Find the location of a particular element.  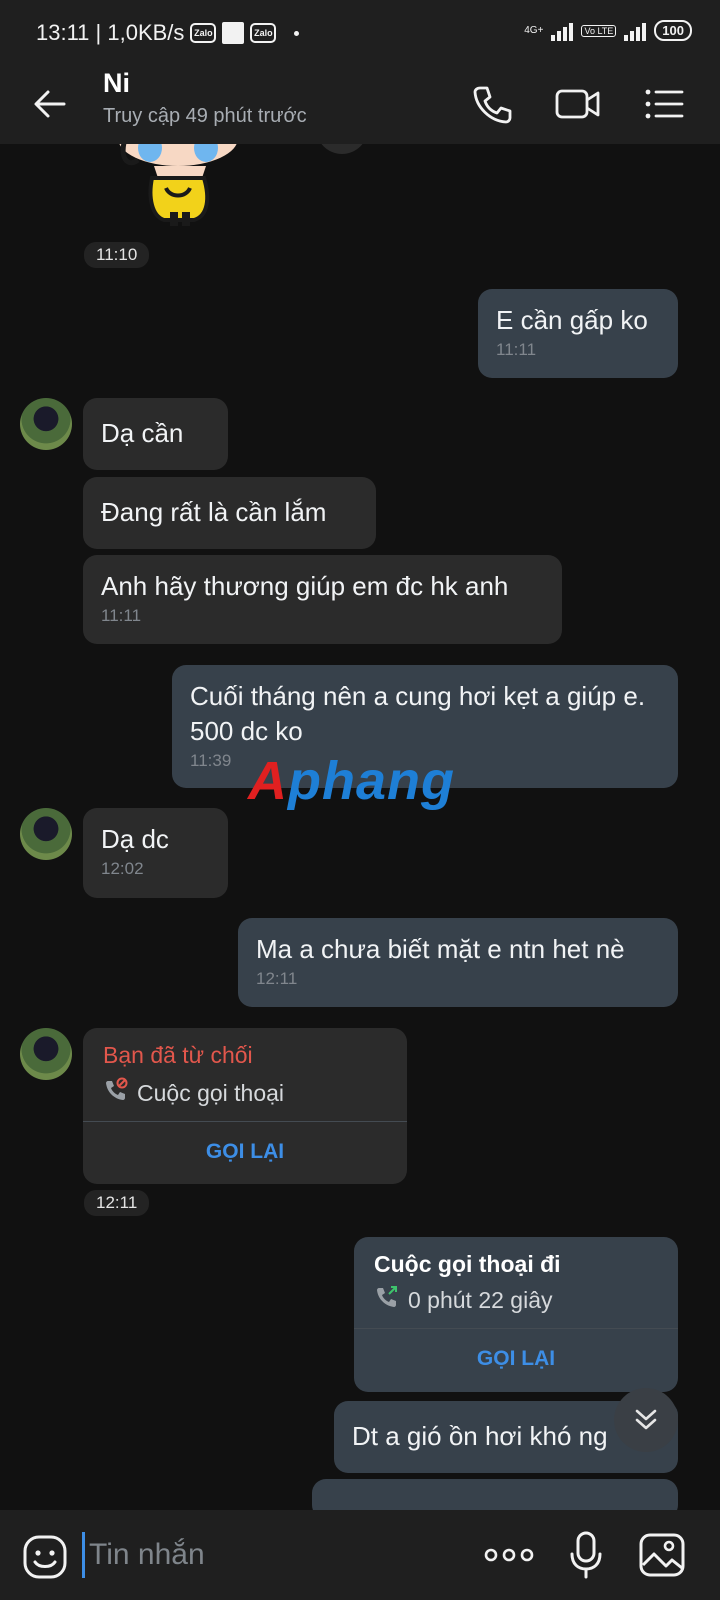

message-text: Anh hãy thương giúp em đc hk anh is located at coordinates (305, 586).